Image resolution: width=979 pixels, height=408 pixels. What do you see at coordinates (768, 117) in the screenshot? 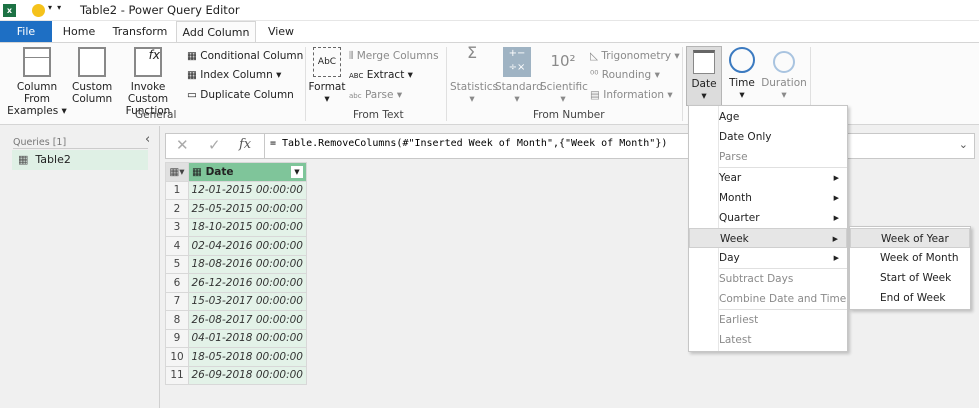
I see `date-menu-item-age: Age` at bounding box center [768, 117].